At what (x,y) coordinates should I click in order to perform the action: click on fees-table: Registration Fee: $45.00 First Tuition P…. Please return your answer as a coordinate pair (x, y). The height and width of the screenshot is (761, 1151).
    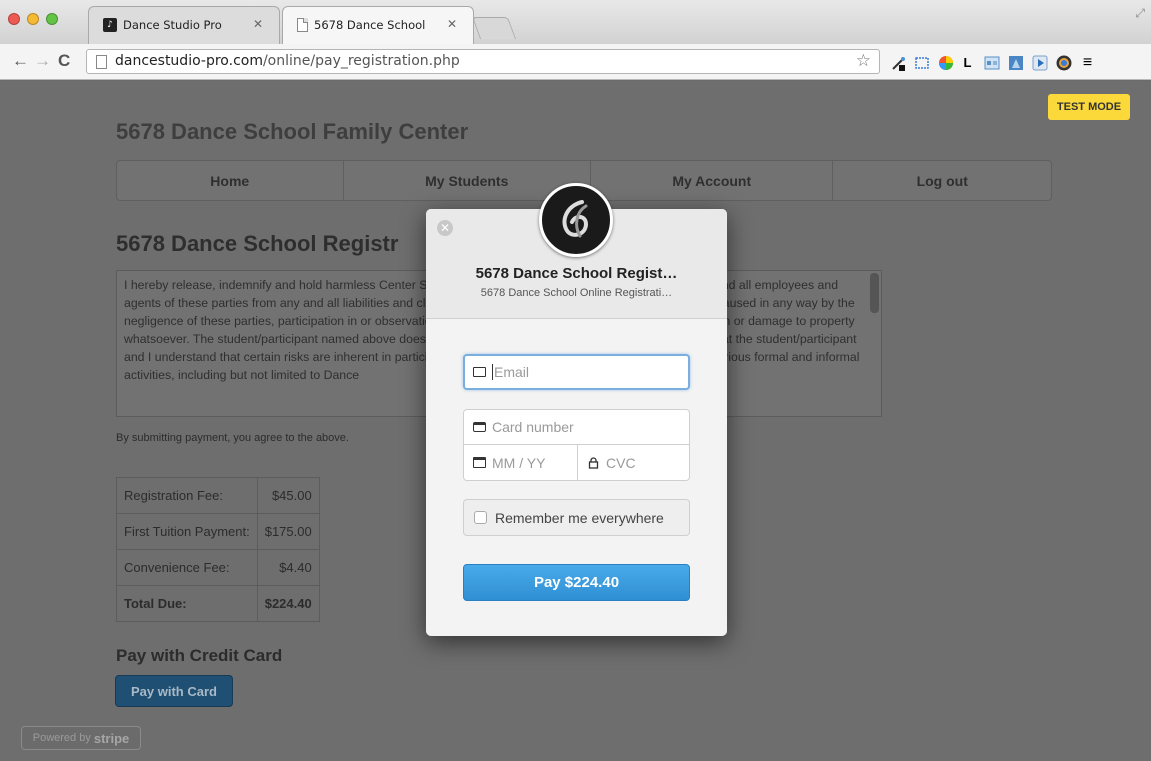
    Looking at the image, I should click on (218, 549).